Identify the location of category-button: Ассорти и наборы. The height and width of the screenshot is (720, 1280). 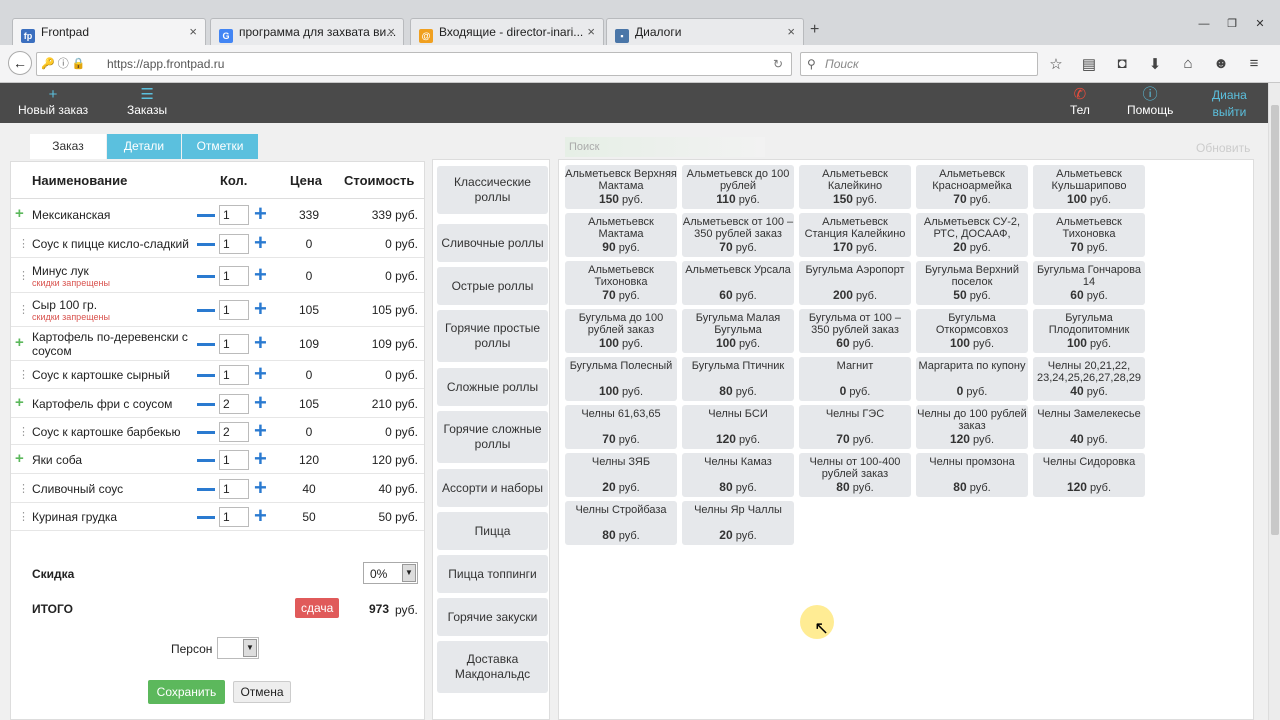
(492, 488).